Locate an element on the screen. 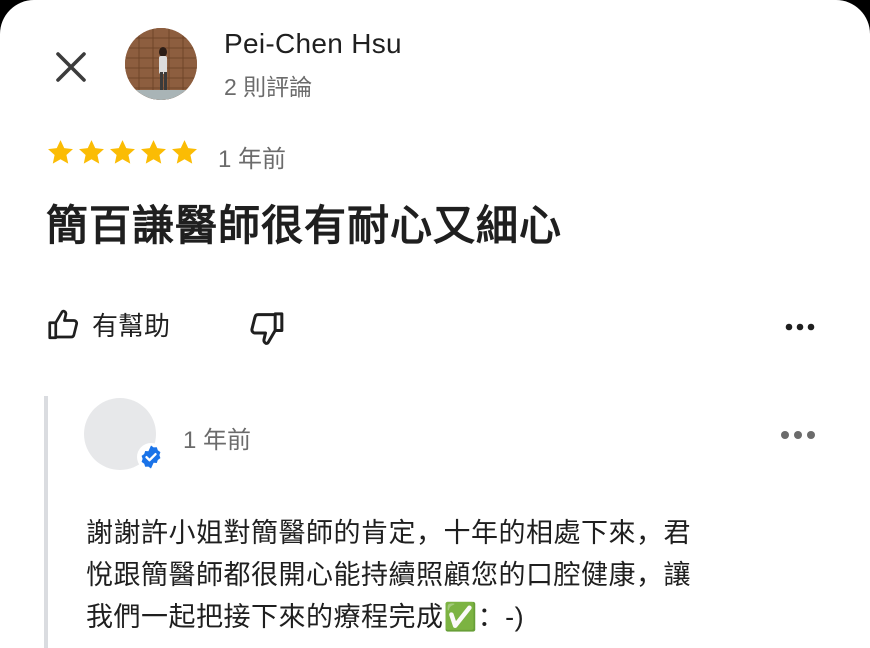 The width and height of the screenshot is (870, 648). thumbs-up-icon is located at coordinates (63, 324).